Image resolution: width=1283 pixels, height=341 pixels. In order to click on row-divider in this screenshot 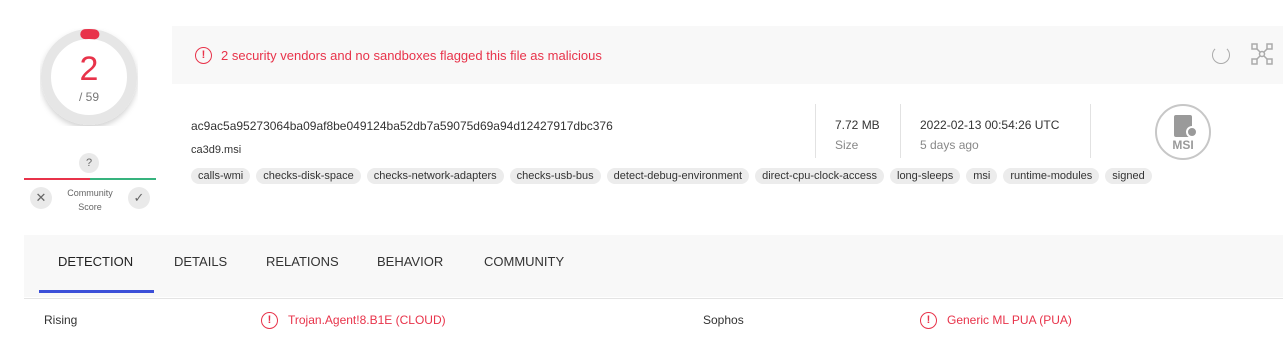, I will do `click(653, 298)`.